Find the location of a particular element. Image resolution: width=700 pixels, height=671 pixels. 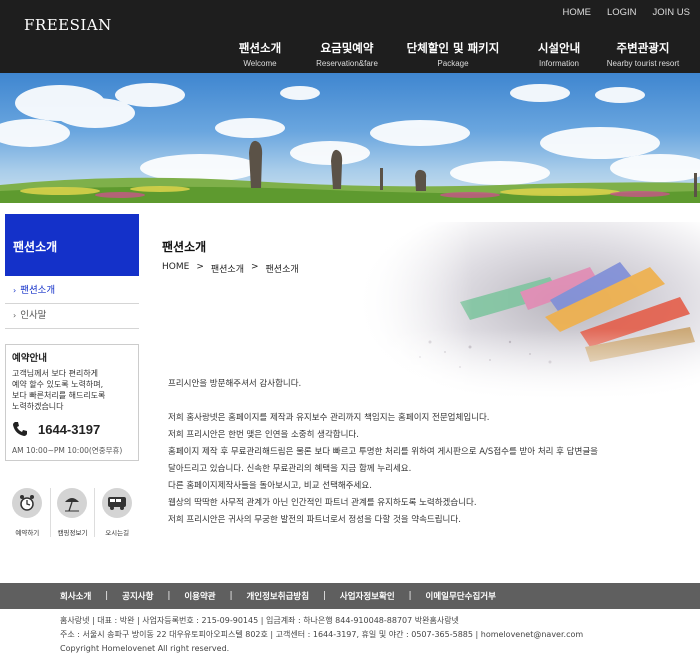

join-link: JOIN US is located at coordinates (671, 12).